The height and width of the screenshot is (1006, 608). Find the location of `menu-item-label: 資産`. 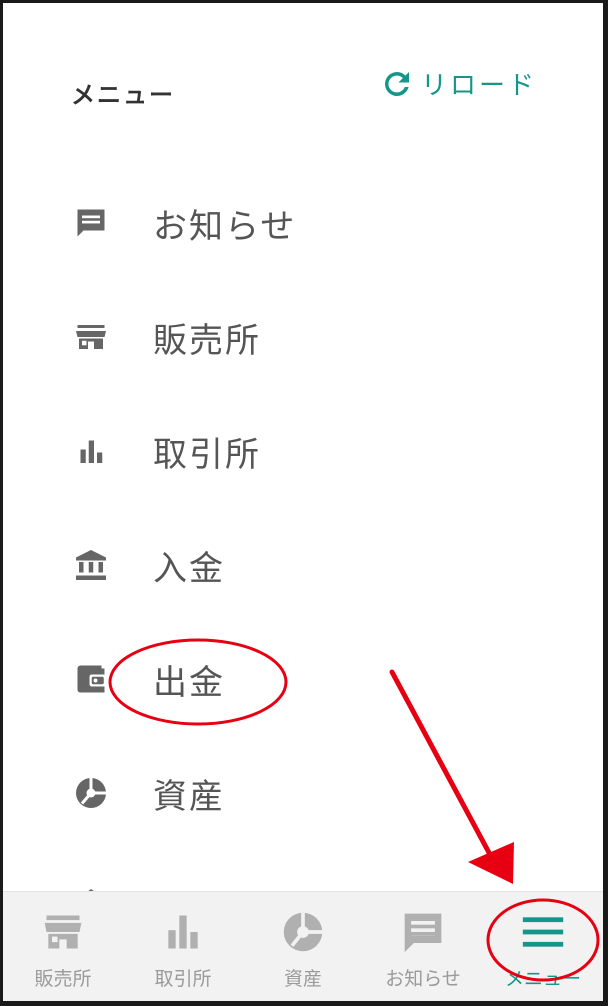

menu-item-label: 資産 is located at coordinates (189, 796).